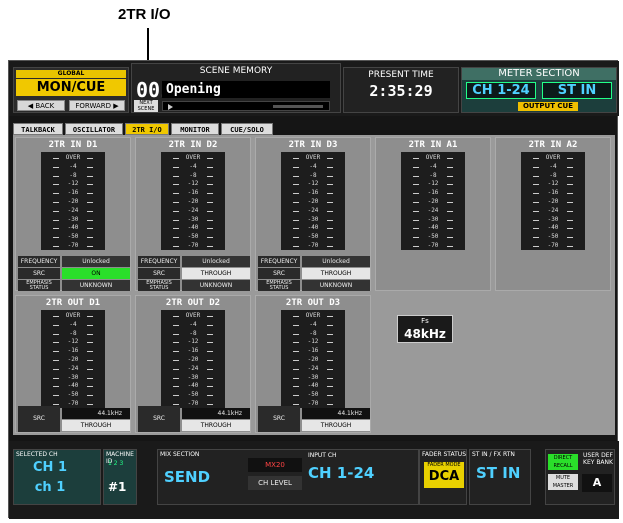  I want to click on input-ch-label: INPUT CH, so click(322, 455).